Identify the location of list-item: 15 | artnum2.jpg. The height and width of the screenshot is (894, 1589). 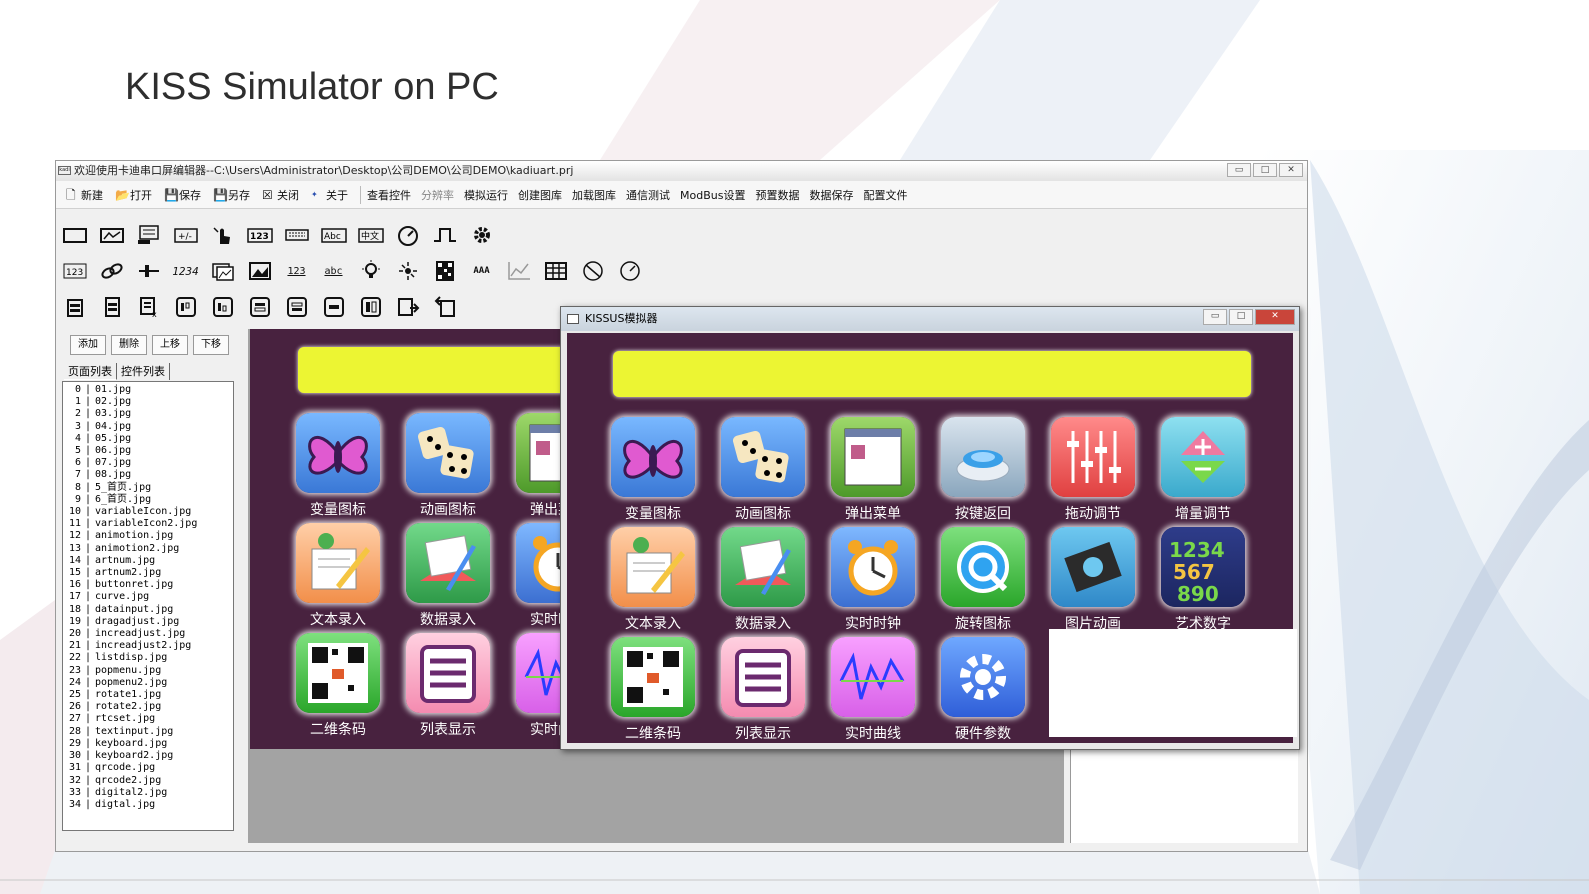
(148, 573).